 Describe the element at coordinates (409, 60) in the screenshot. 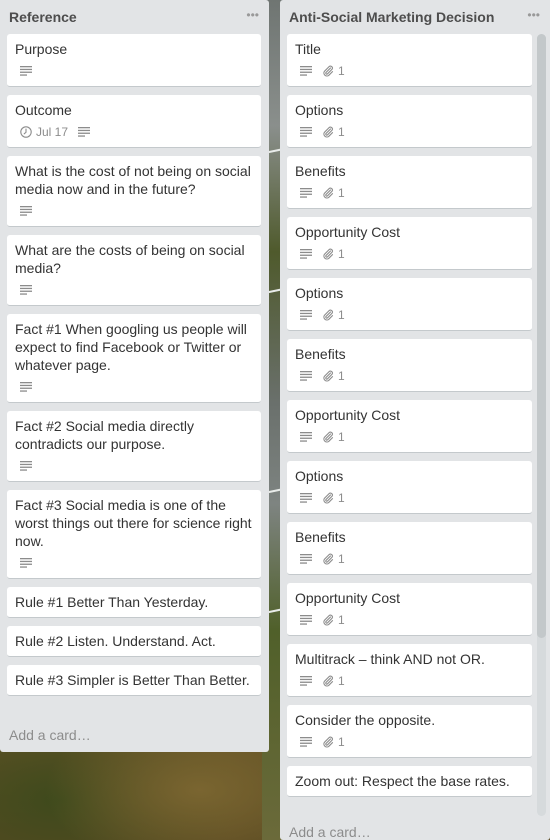

I see `card: Title 1` at that location.